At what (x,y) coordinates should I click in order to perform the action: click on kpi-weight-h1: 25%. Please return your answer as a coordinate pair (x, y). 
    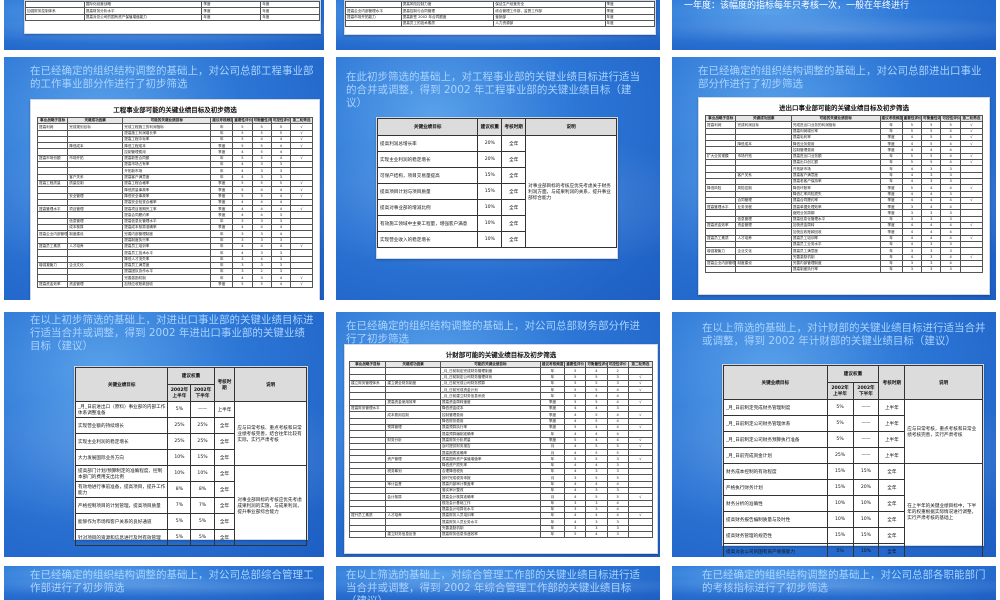
    Looking at the image, I should click on (179, 441).